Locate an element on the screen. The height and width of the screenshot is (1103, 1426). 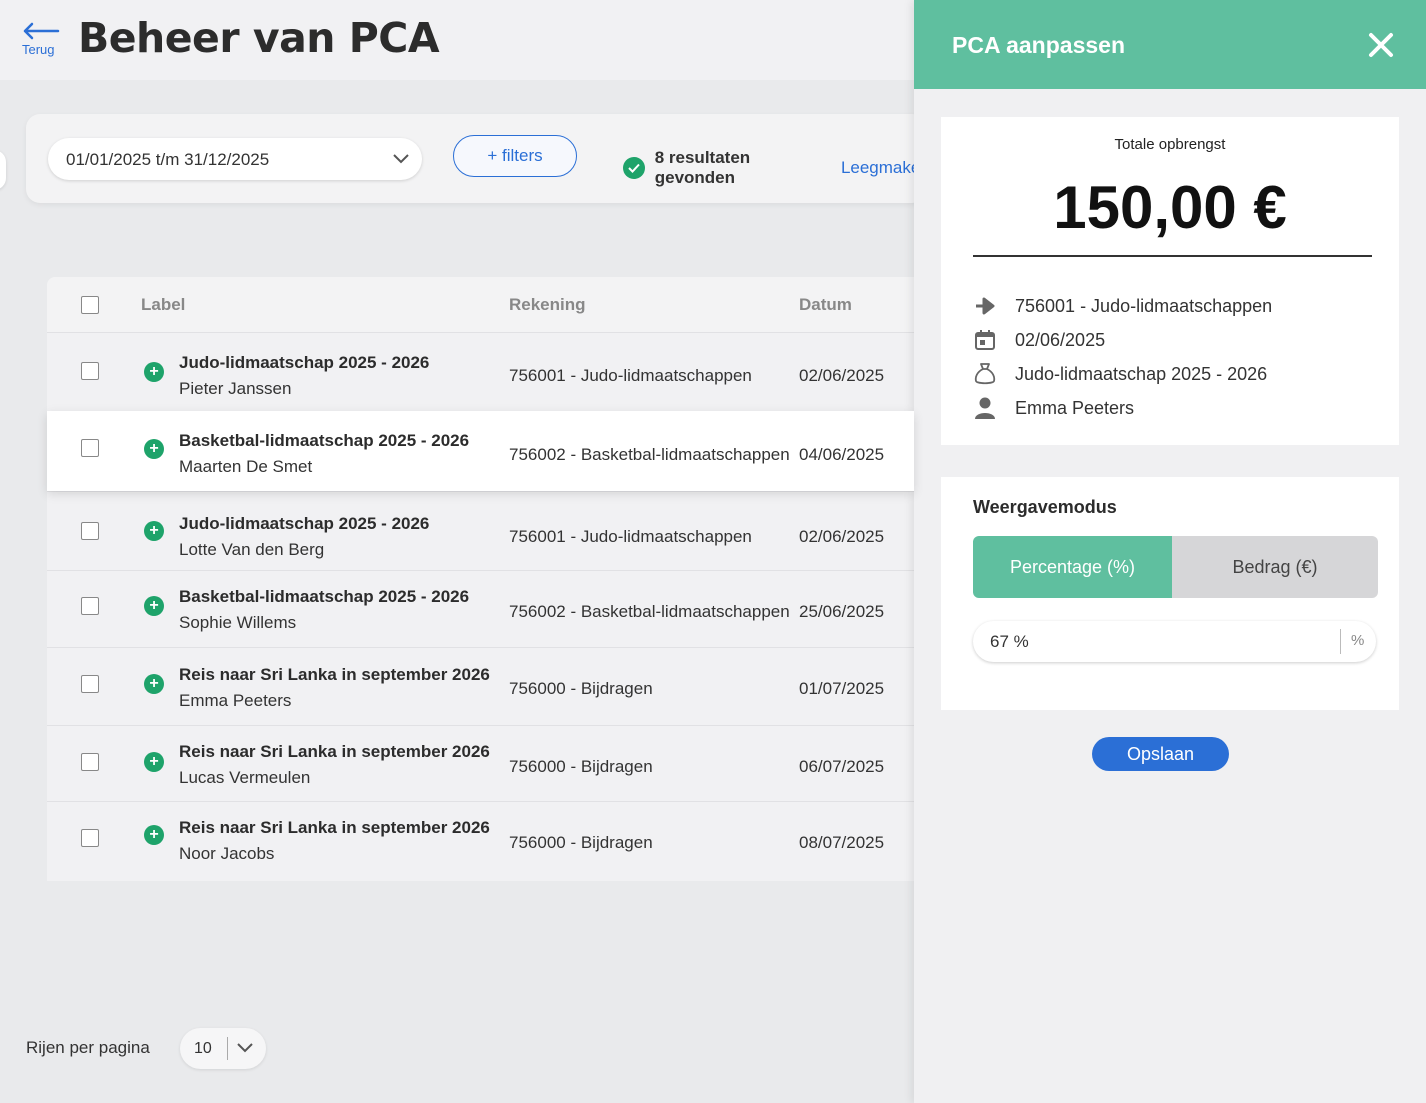
input-divider is located at coordinates (1340, 641).